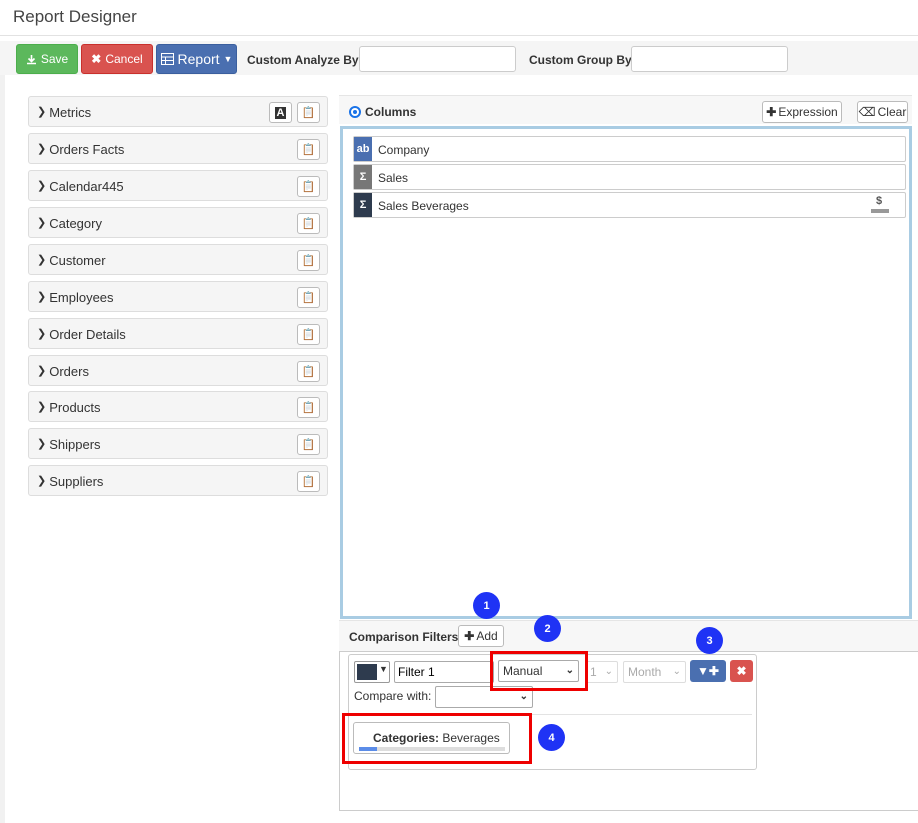 This screenshot has height=823, width=918. I want to click on filter-plus-icon: ▼✚, so click(708, 671).